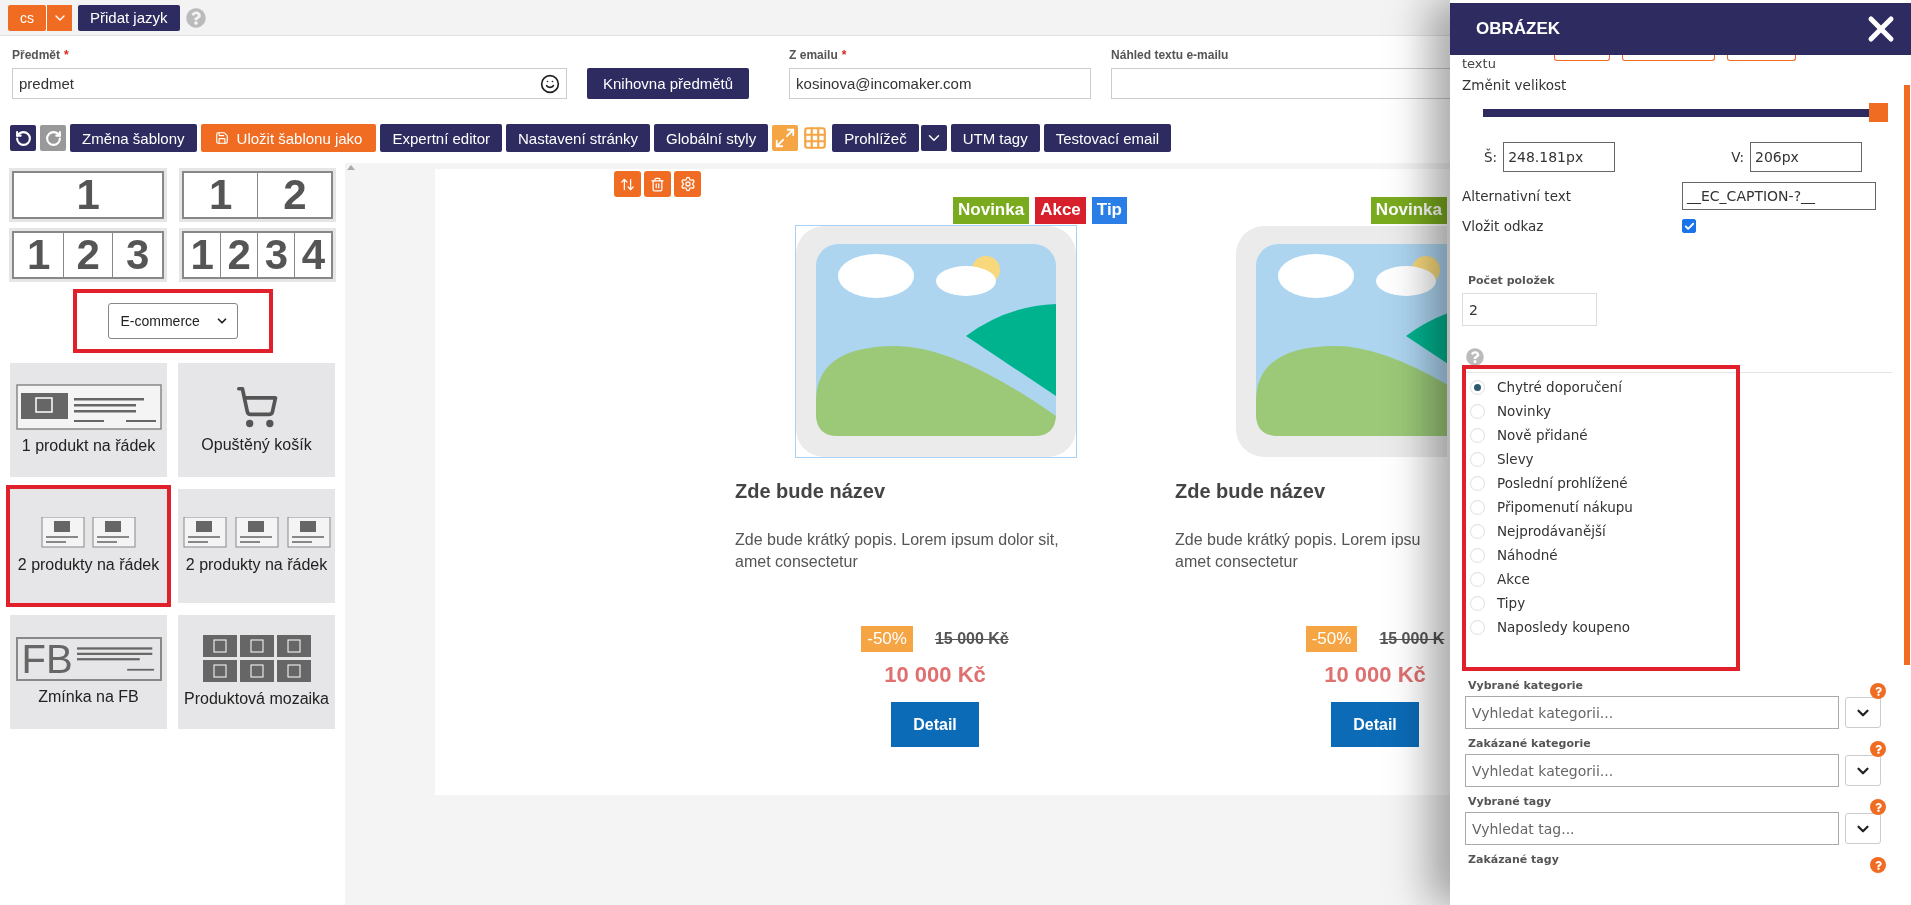 This screenshot has height=905, width=1911. What do you see at coordinates (1603, 411) in the screenshot?
I see `radio-option: Novinky` at bounding box center [1603, 411].